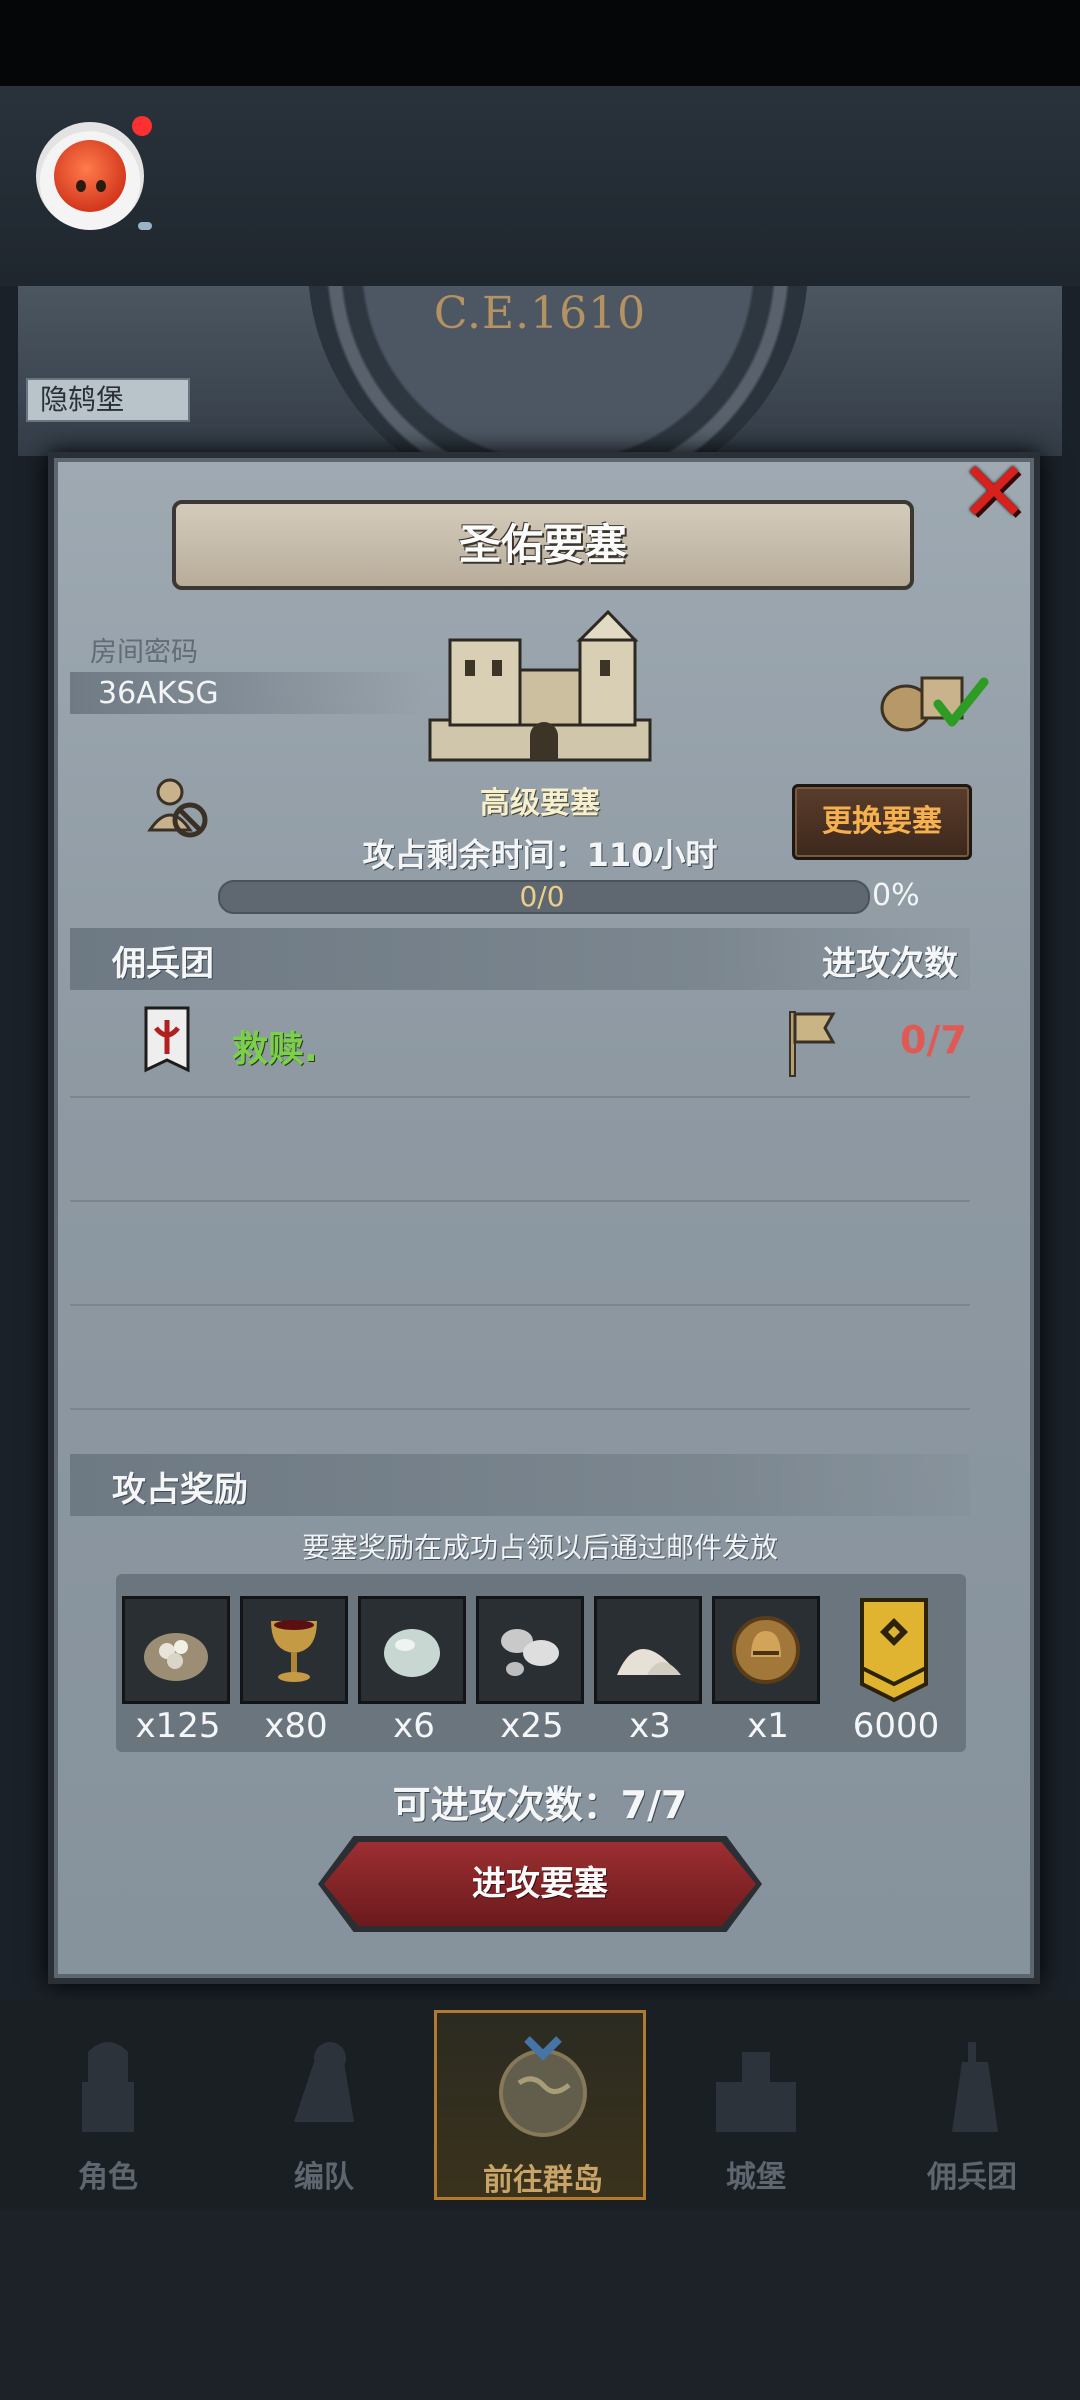 Image resolution: width=1080 pixels, height=2400 pixels. I want to click on reward-qty: x25, so click(532, 1726).